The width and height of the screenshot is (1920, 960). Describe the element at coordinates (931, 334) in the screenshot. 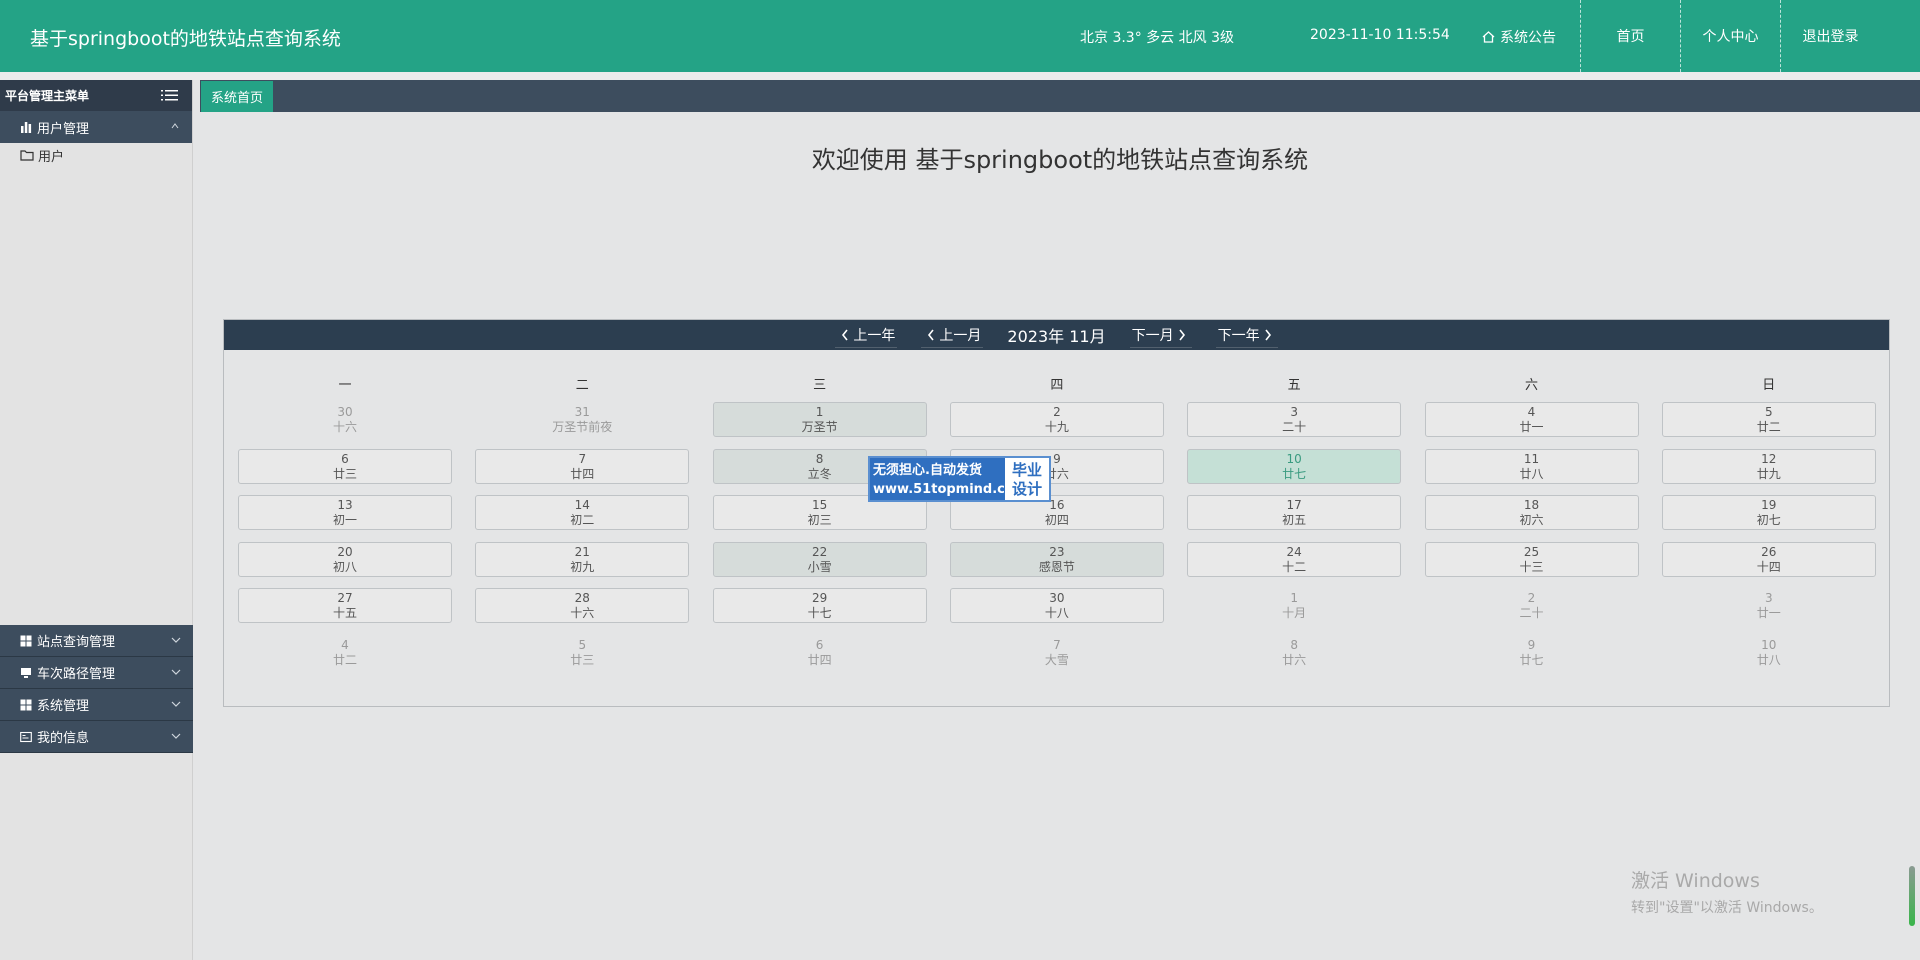

I see `chevron-left-icon` at that location.